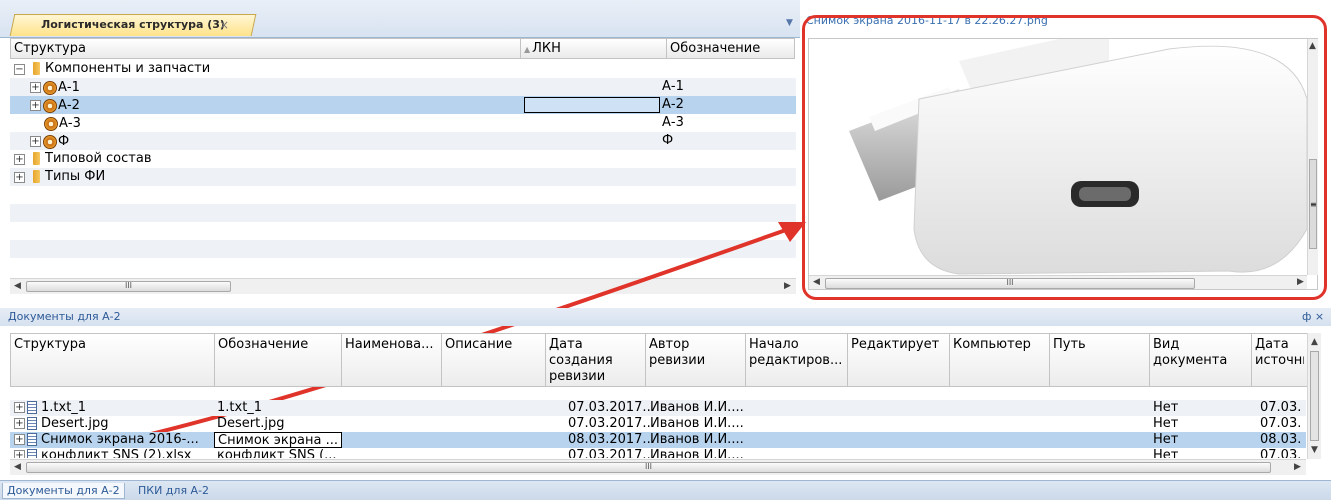 The height and width of the screenshot is (500, 1331). I want to click on column-header-description: Описание, so click(494, 360).